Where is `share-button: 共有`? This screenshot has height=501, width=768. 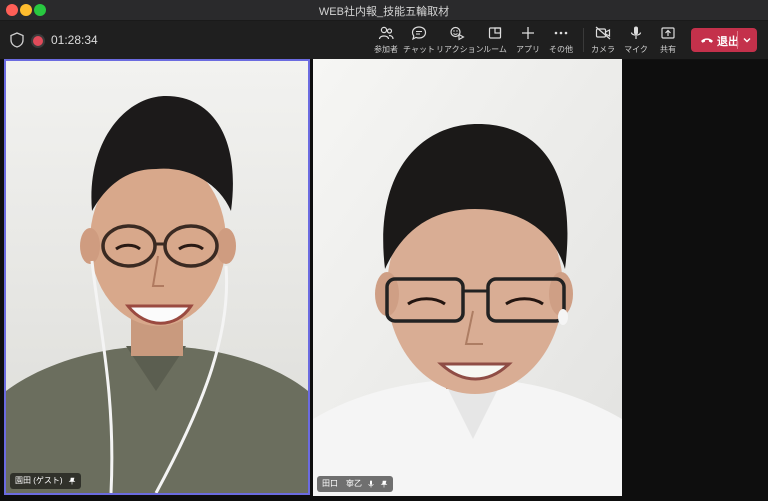 share-button: 共有 is located at coordinates (668, 40).